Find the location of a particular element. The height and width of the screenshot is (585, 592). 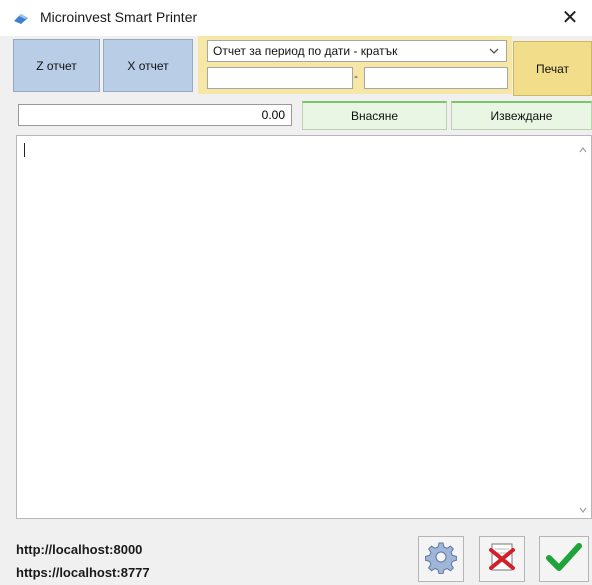

ok-button is located at coordinates (564, 559).